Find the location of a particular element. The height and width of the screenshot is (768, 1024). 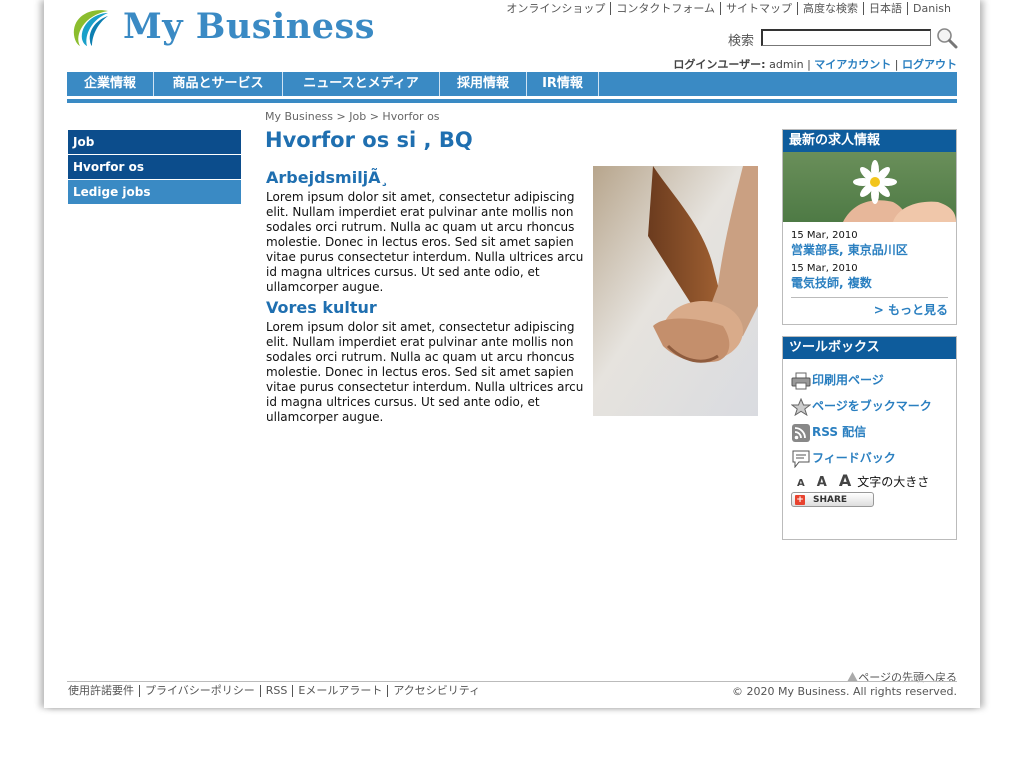

plus-icon: + is located at coordinates (800, 499).